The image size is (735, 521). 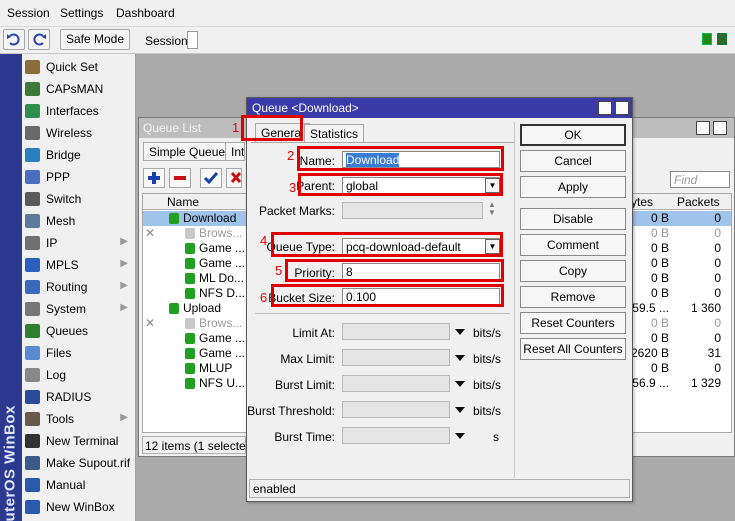 I want to click on menu-session: Session, so click(x=28, y=13).